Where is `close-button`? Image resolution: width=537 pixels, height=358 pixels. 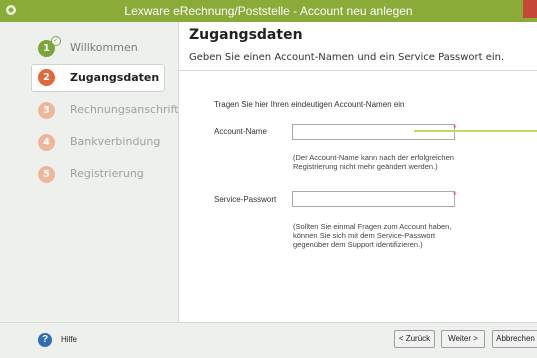 close-button is located at coordinates (530, 9).